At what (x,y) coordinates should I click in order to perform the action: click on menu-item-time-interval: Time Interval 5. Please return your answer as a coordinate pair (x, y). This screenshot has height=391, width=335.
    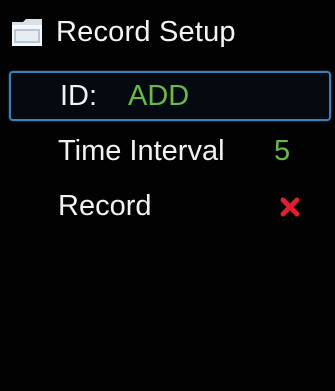
    Looking at the image, I should click on (170, 150).